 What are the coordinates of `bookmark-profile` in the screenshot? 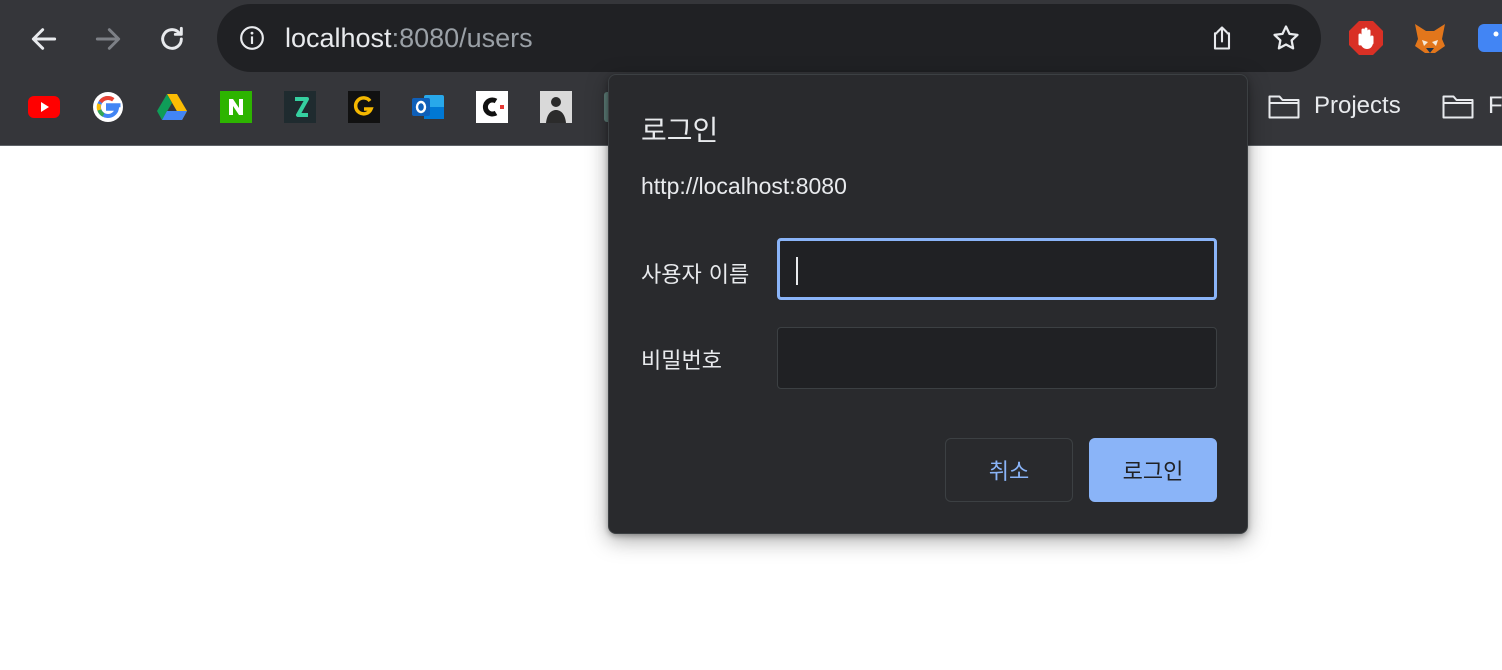 It's located at (556, 107).